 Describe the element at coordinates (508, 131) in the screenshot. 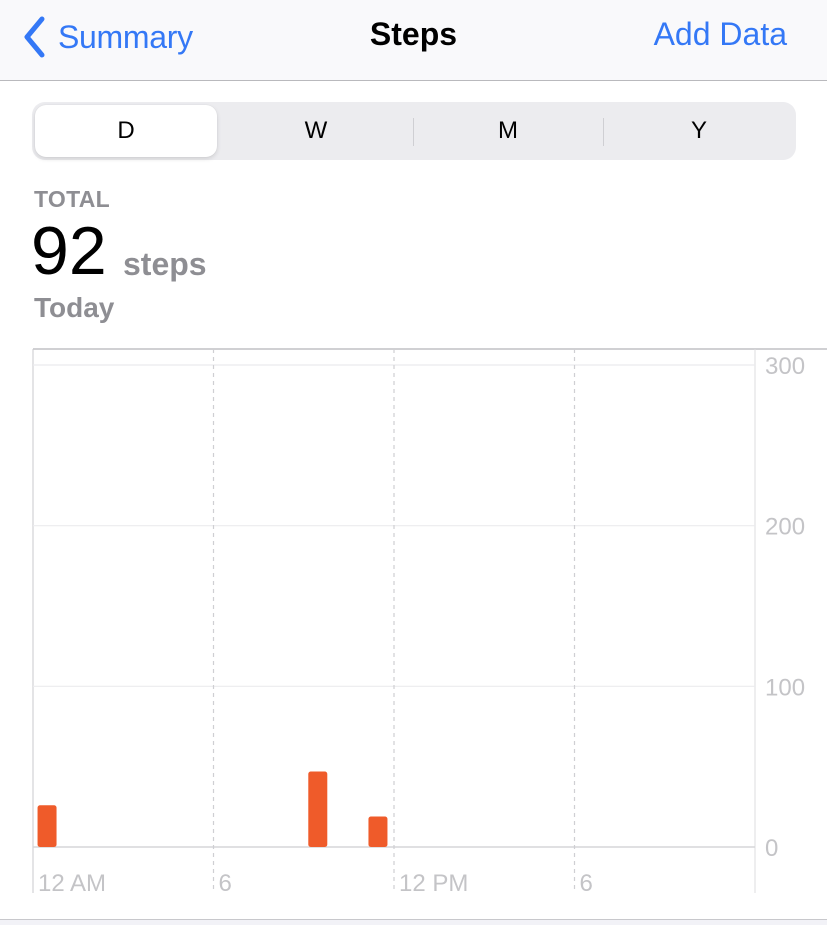

I see `segment-month: M` at that location.